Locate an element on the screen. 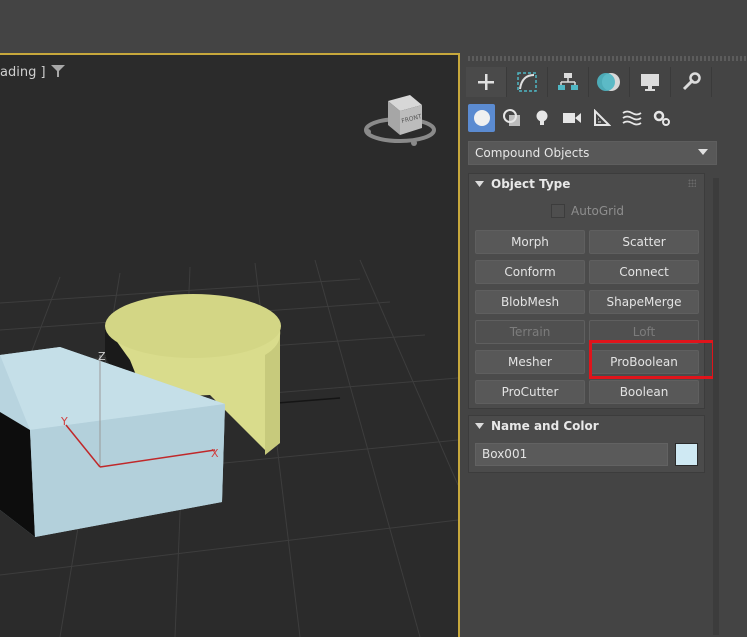  spacewarps-icon is located at coordinates (631, 118).